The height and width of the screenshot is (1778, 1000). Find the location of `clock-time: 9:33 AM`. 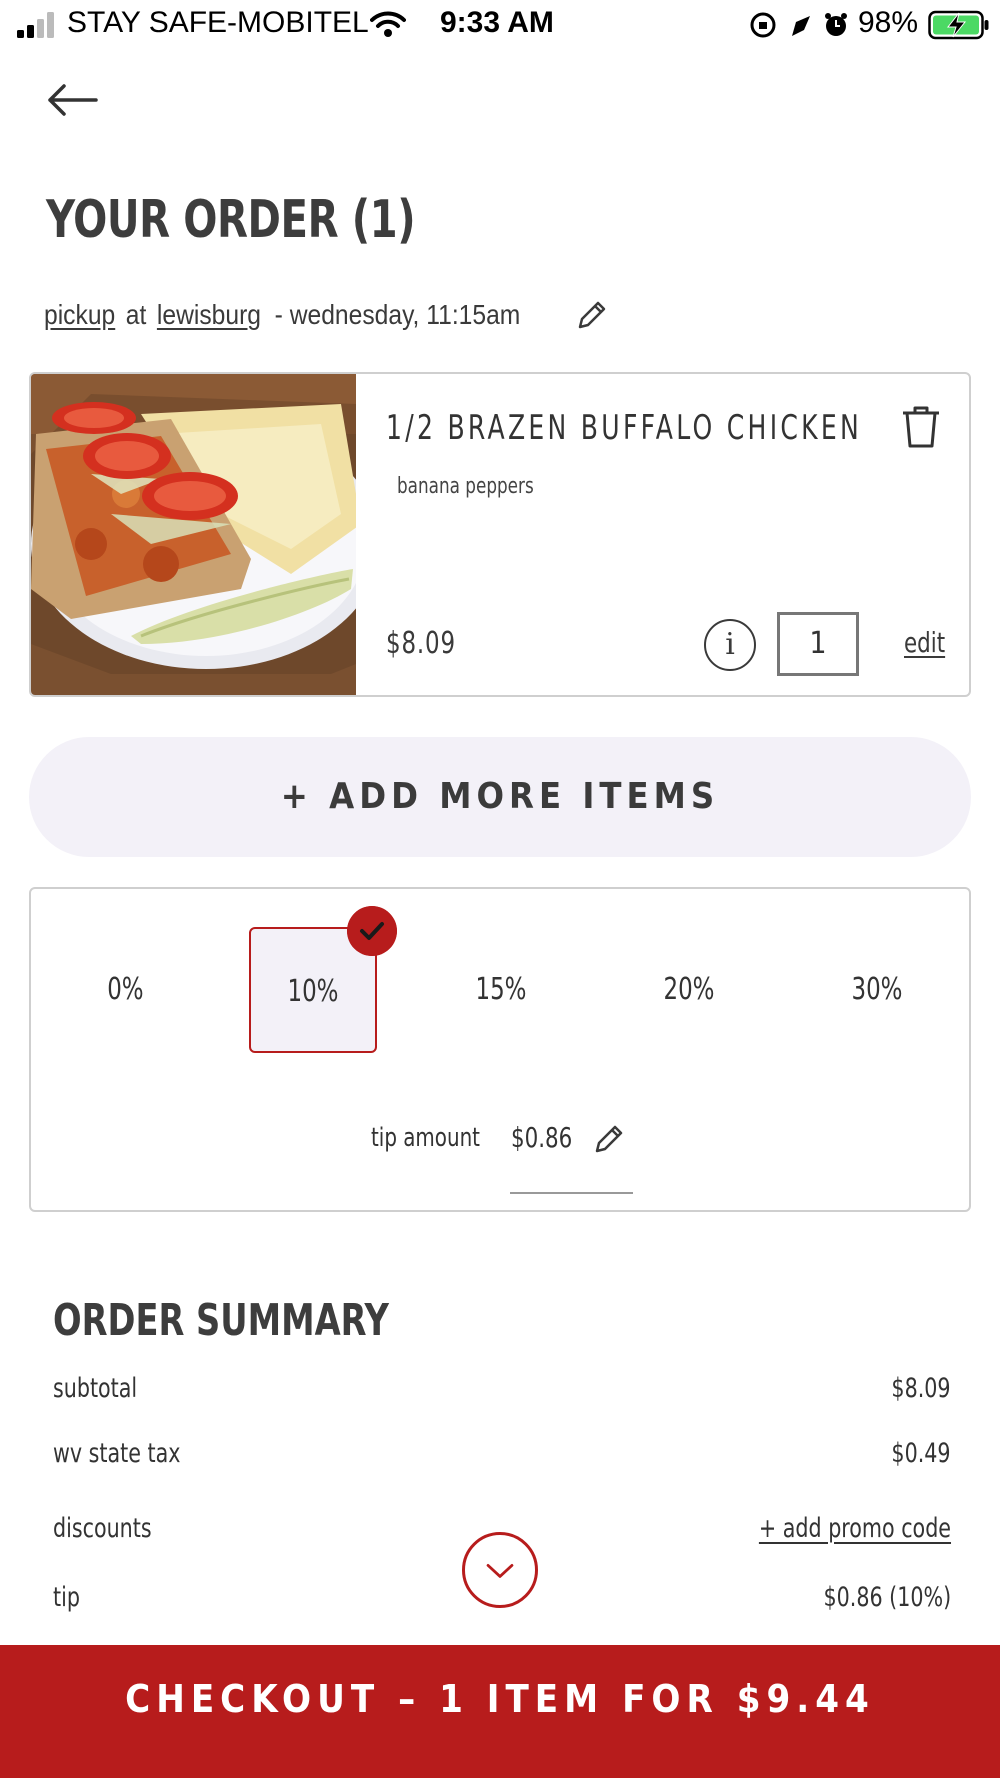

clock-time: 9:33 AM is located at coordinates (497, 22).